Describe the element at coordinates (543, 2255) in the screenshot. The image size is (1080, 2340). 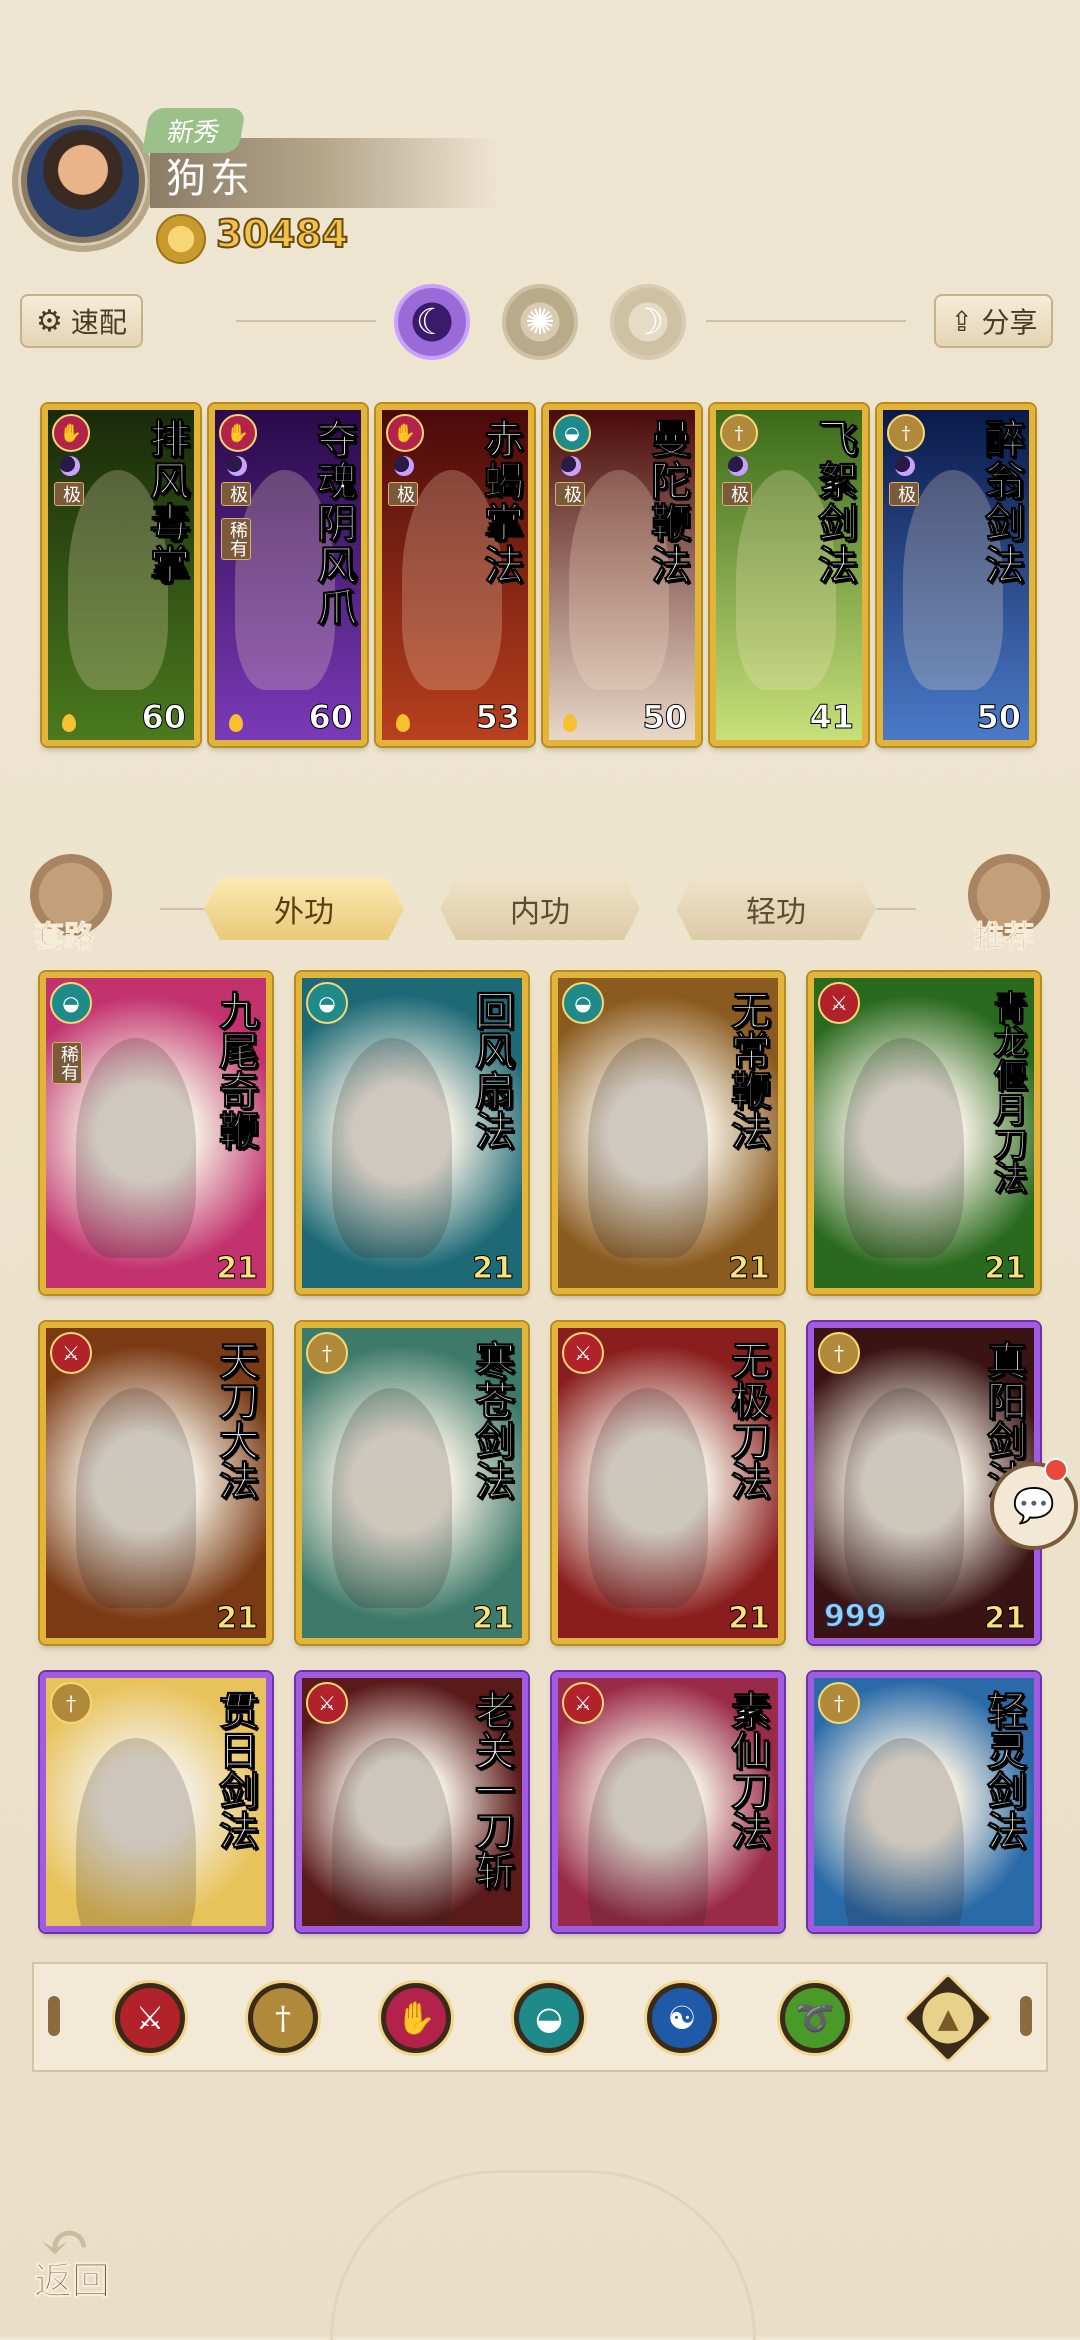
I see `background-emblem` at that location.